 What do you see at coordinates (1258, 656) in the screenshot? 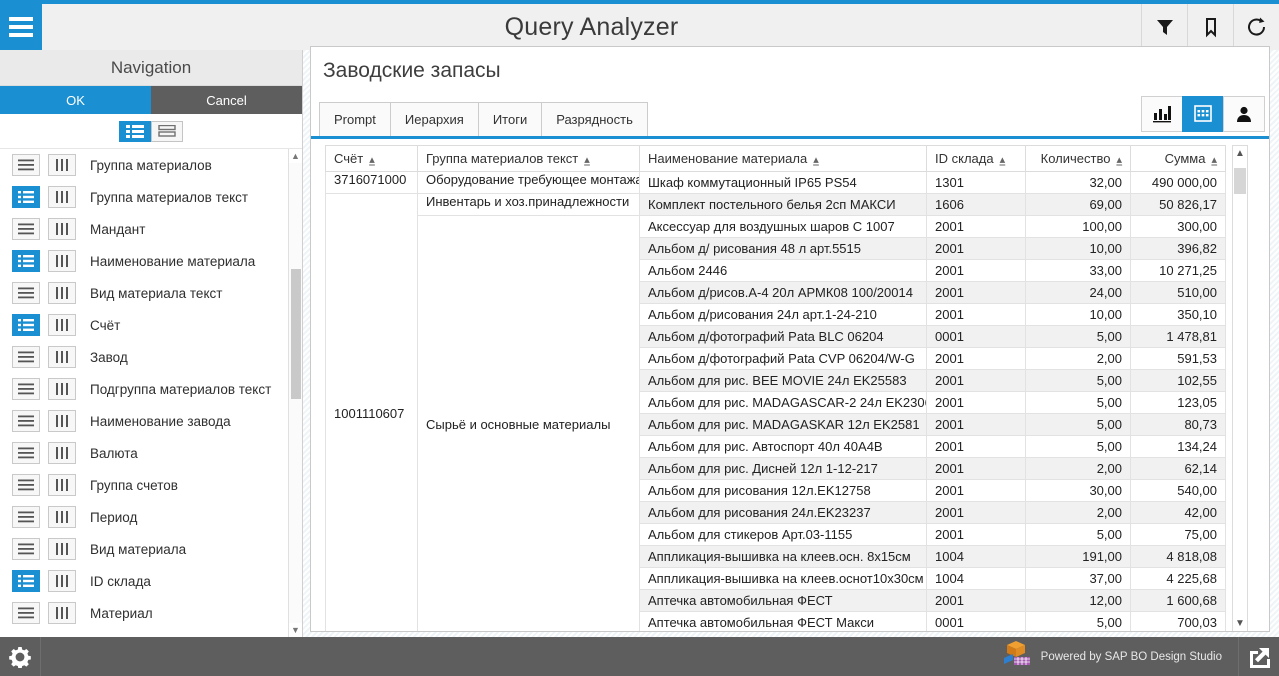
I see `share-icon` at bounding box center [1258, 656].